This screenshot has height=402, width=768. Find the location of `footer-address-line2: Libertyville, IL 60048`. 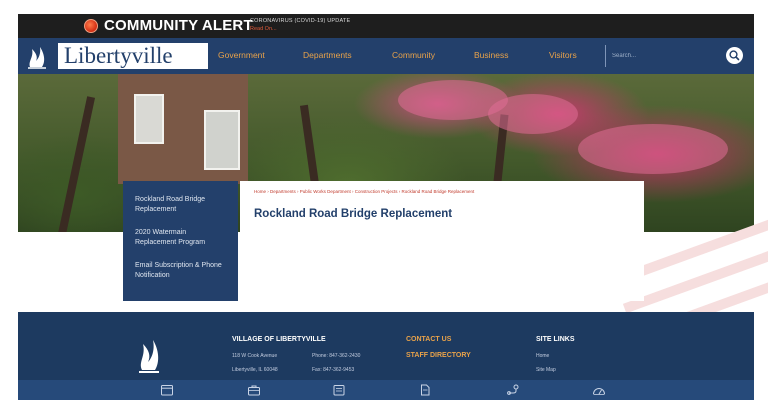

footer-address-line2: Libertyville, IL 60048 is located at coordinates (255, 370).